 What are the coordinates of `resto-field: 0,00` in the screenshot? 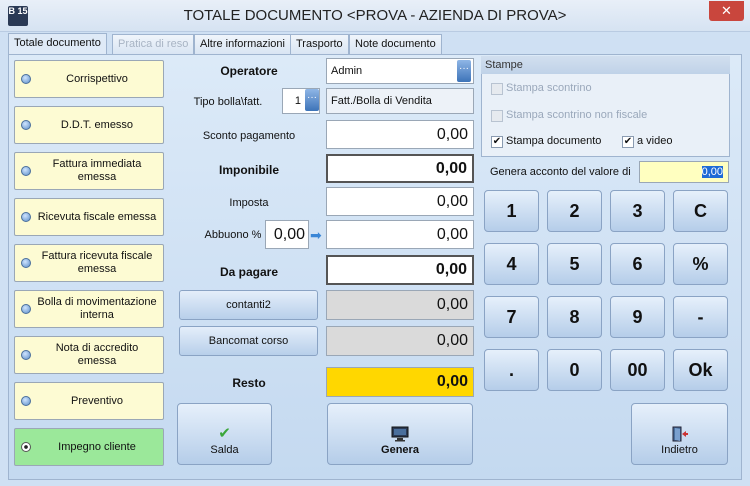 It's located at (400, 382).